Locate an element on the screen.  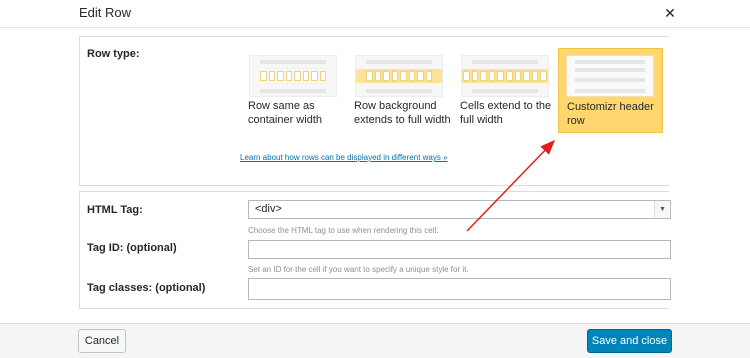
modal-header: Edit Row is located at coordinates (375, 14).